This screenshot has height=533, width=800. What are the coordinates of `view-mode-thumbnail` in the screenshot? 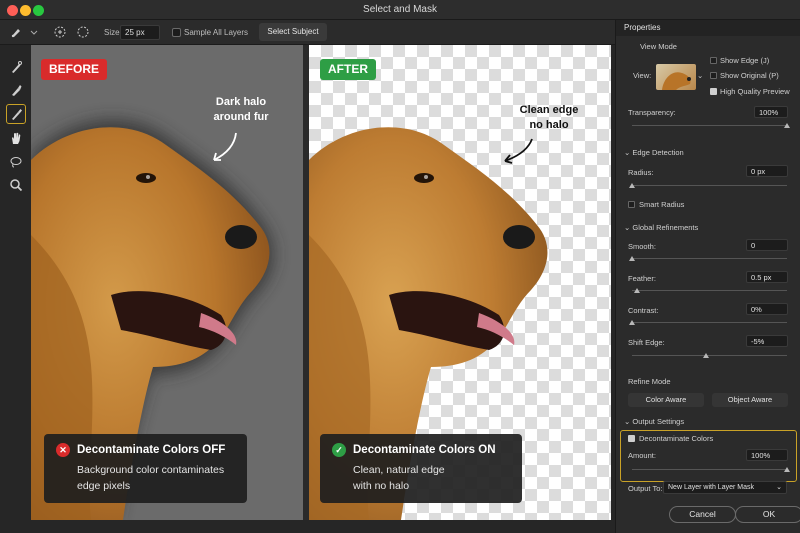 It's located at (676, 77).